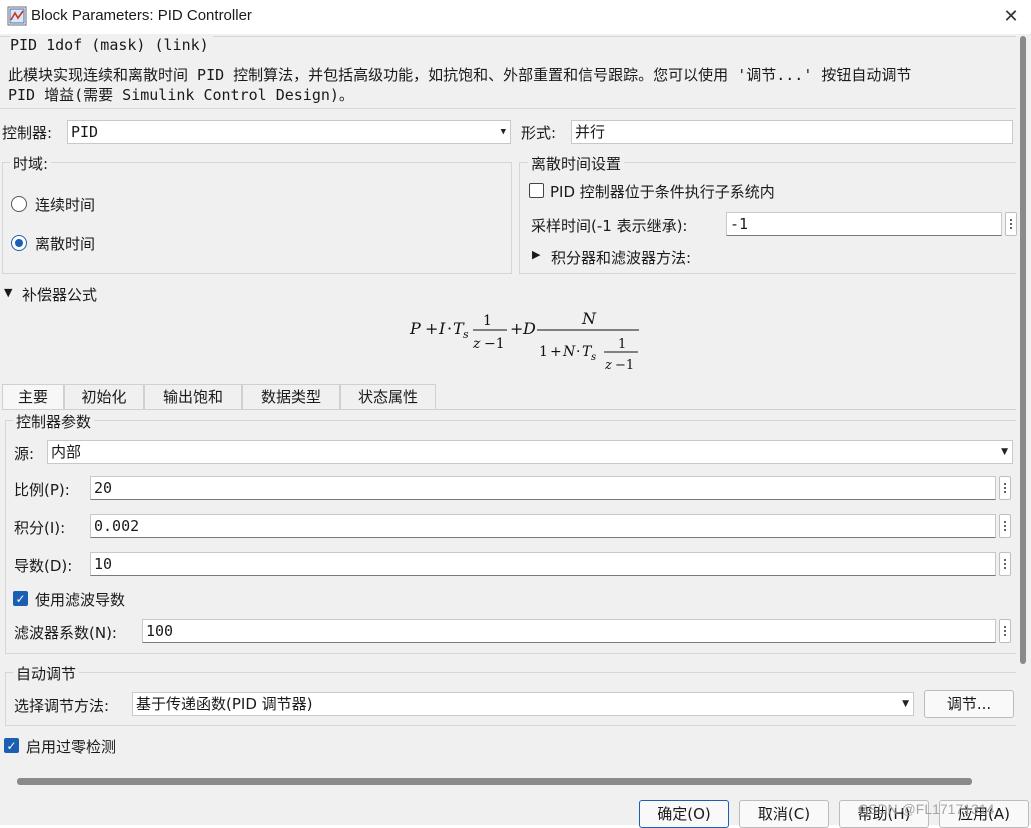  I want to click on tab-output-saturation: 输出饱和, so click(193, 397).